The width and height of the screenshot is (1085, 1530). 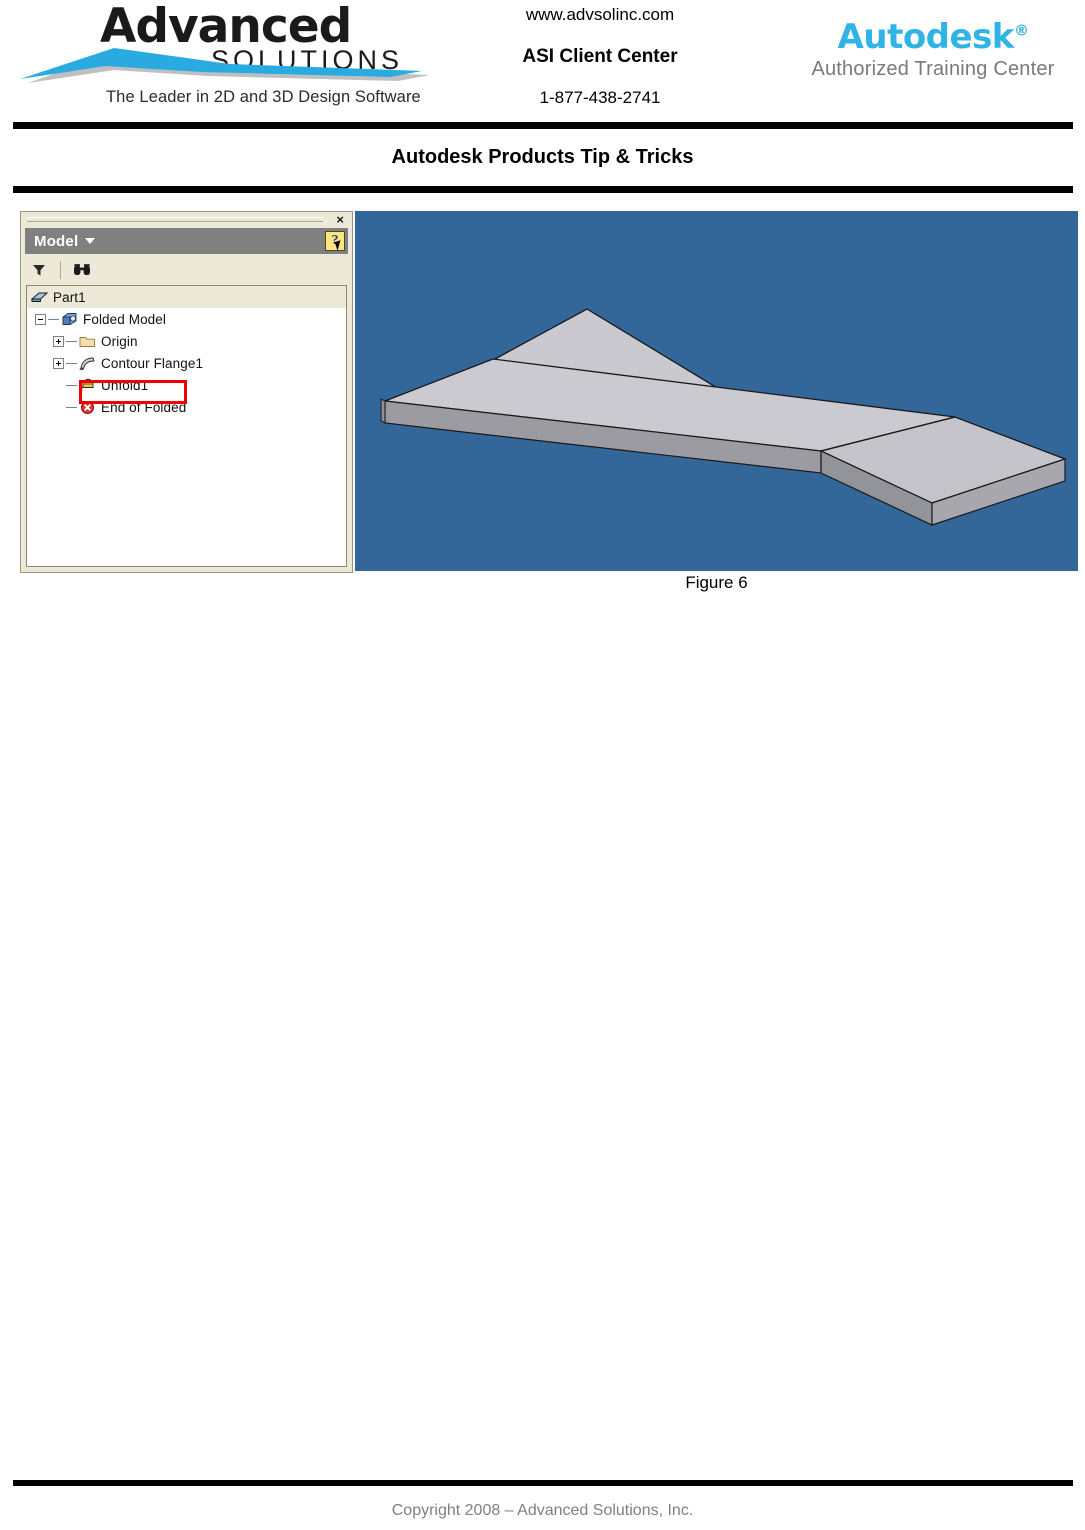 What do you see at coordinates (39, 297) in the screenshot?
I see `sheetmetal-part-icon` at bounding box center [39, 297].